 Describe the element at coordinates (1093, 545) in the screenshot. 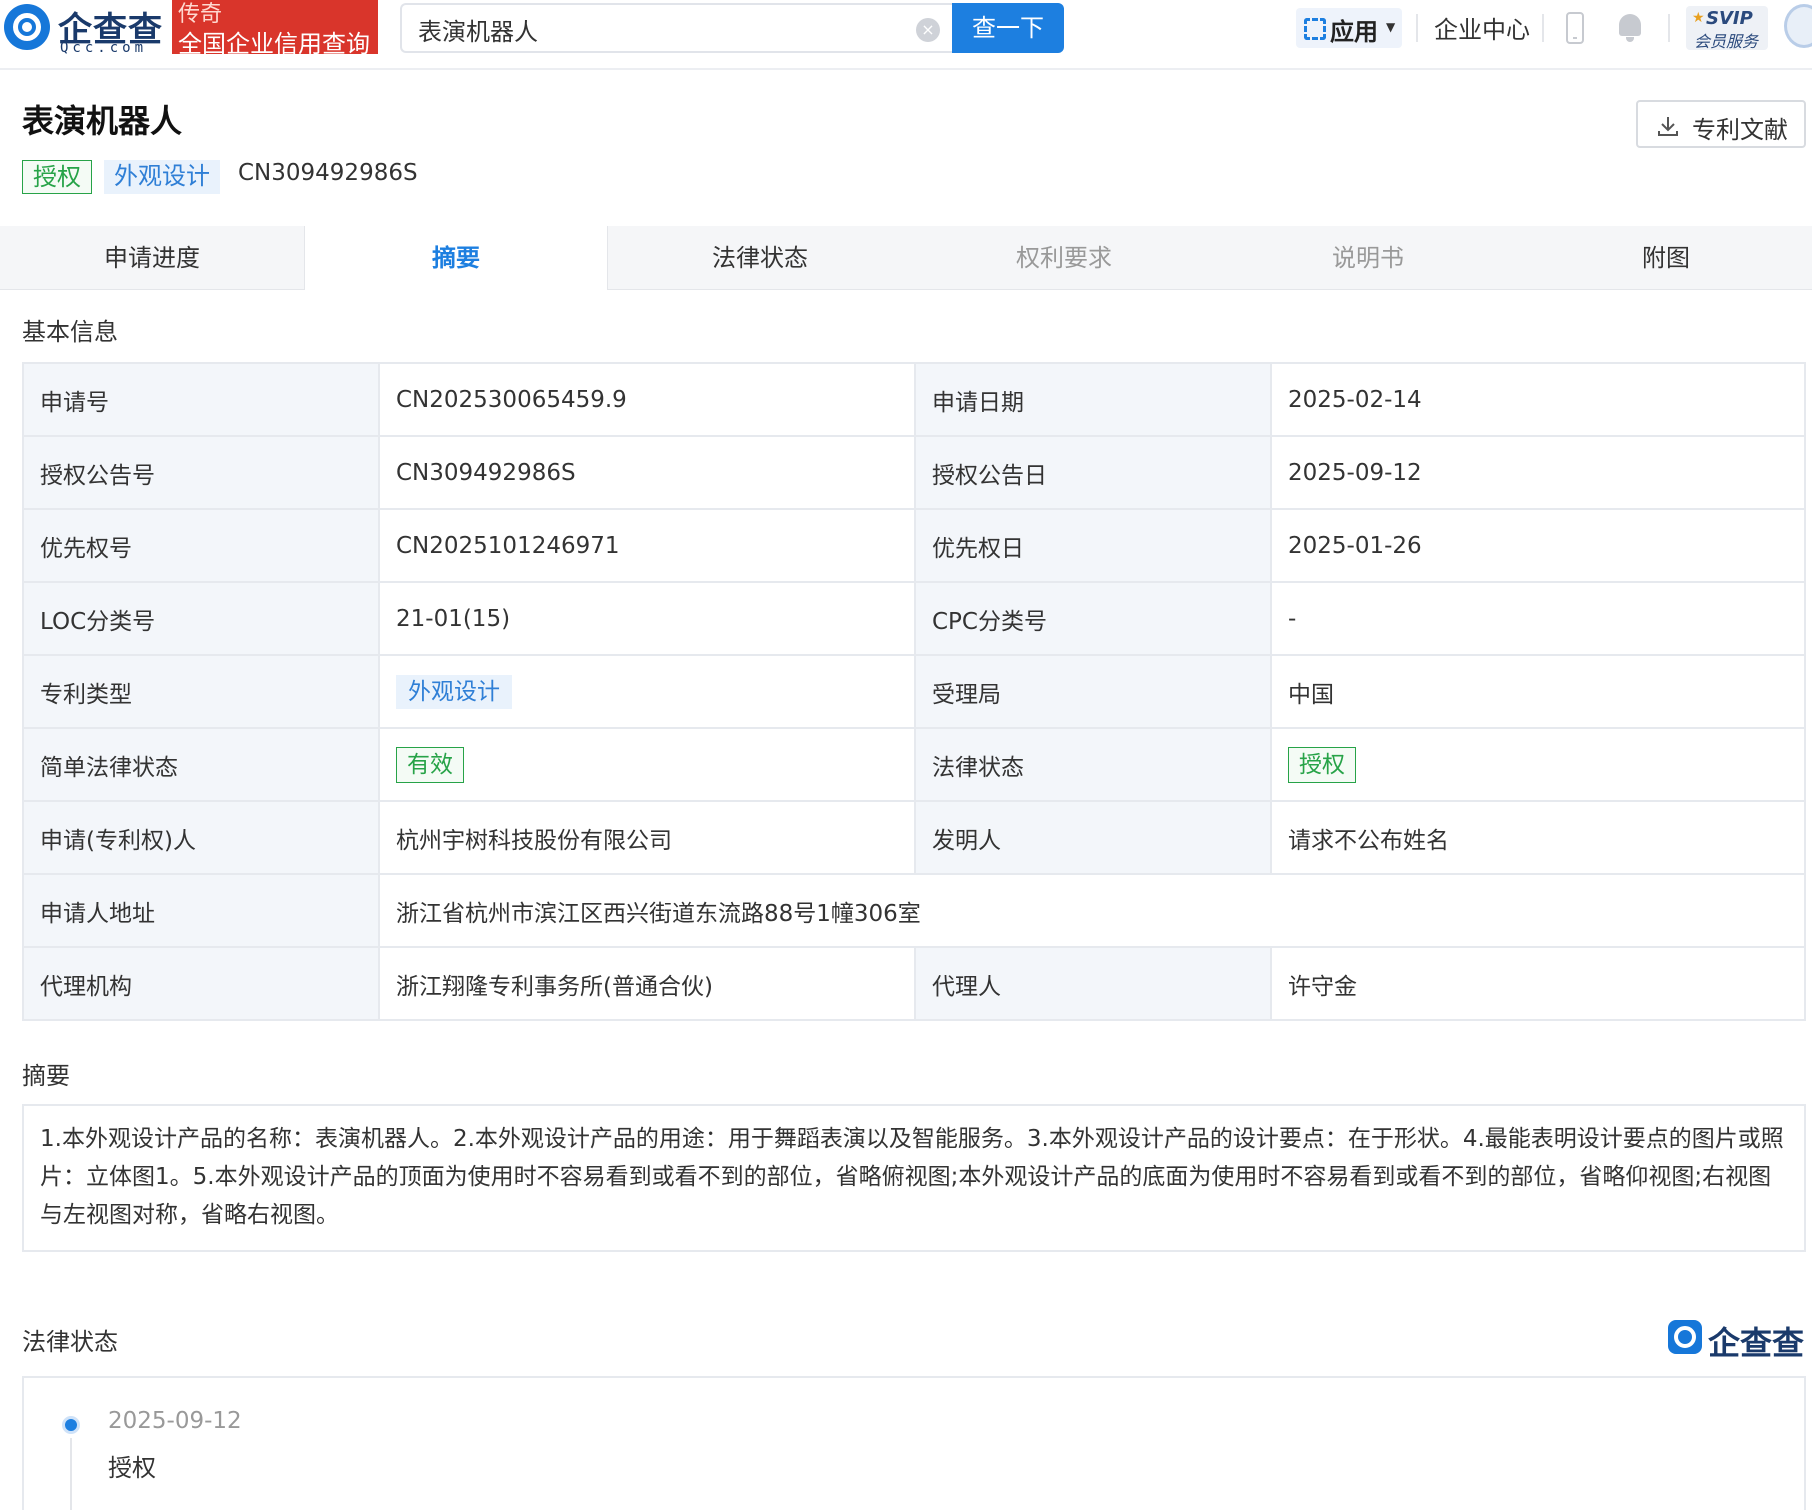

I see `label-priority-date: 优先权日` at that location.